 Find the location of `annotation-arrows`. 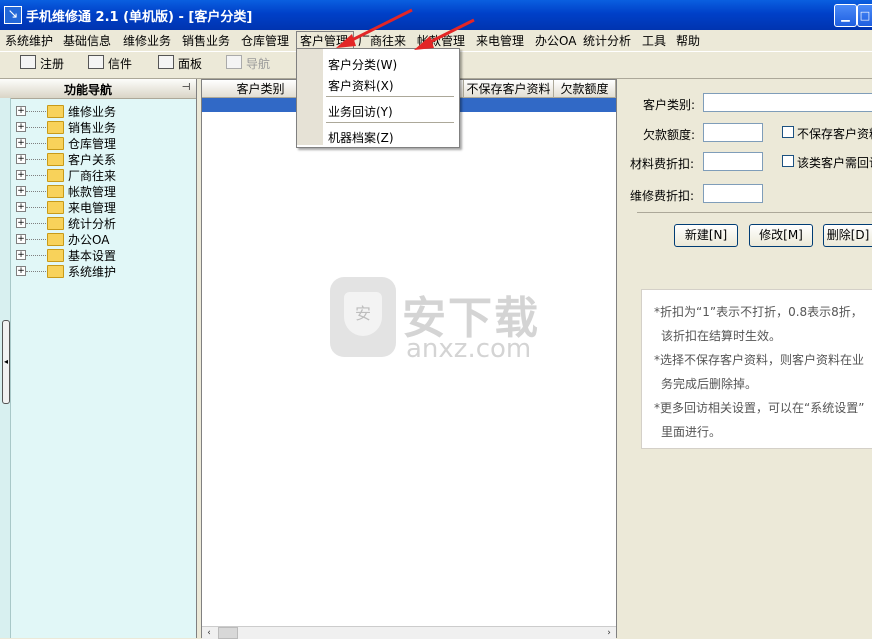

annotation-arrows is located at coordinates (405, 29).